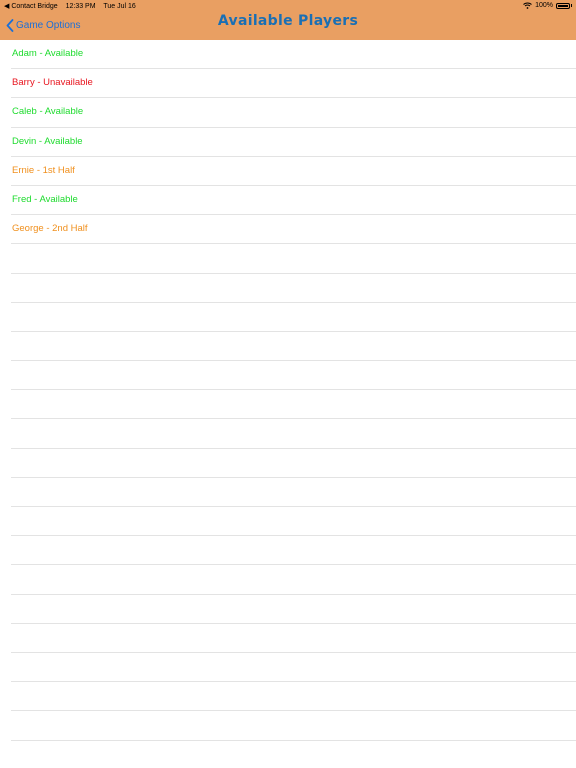 This screenshot has width=576, height=768. Describe the element at coordinates (293, 113) in the screenshot. I see `list-item: Caleb - Available` at that location.